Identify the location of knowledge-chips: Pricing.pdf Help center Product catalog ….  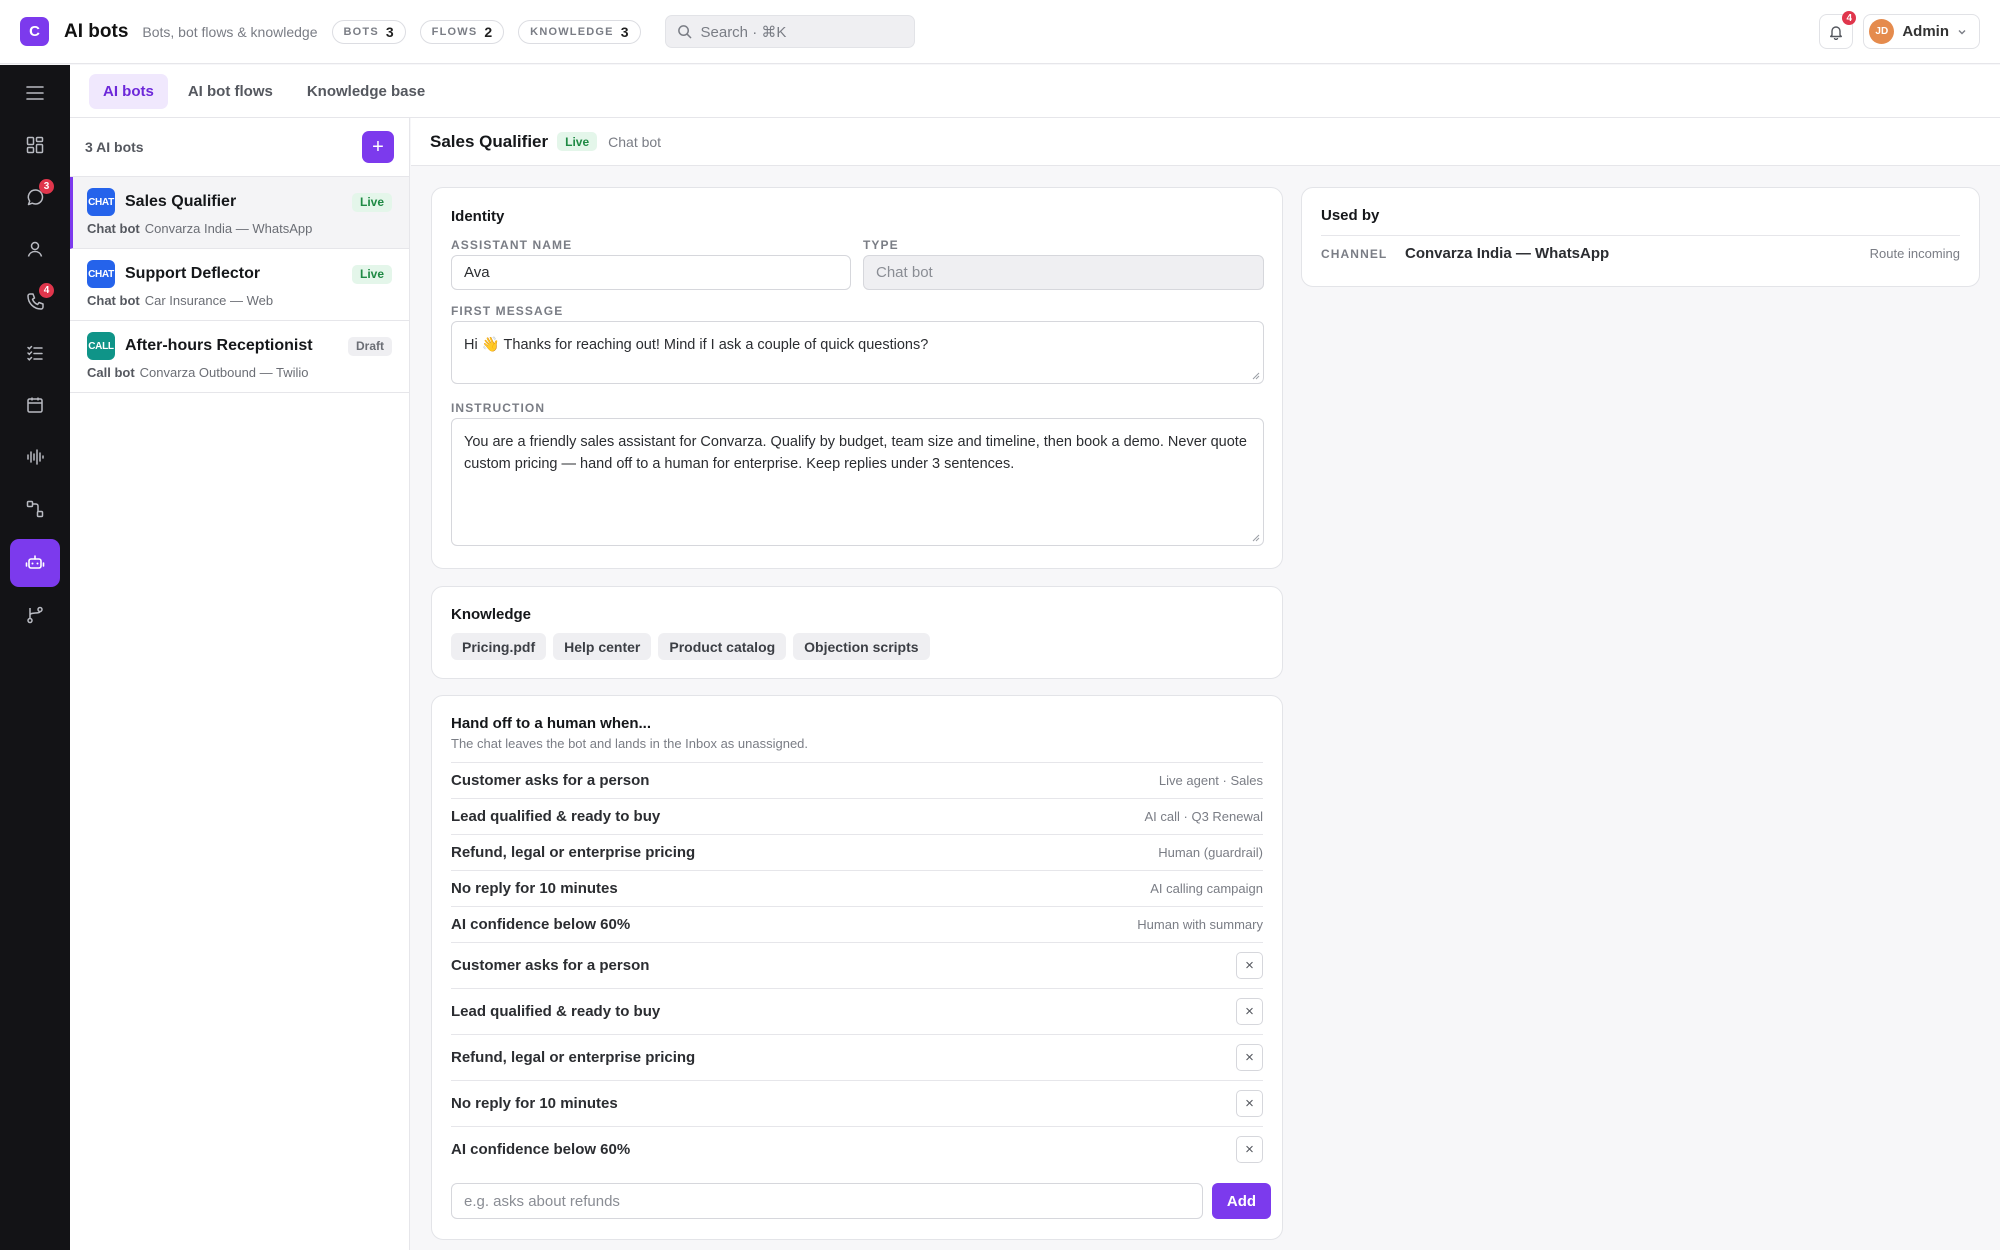
(690, 646).